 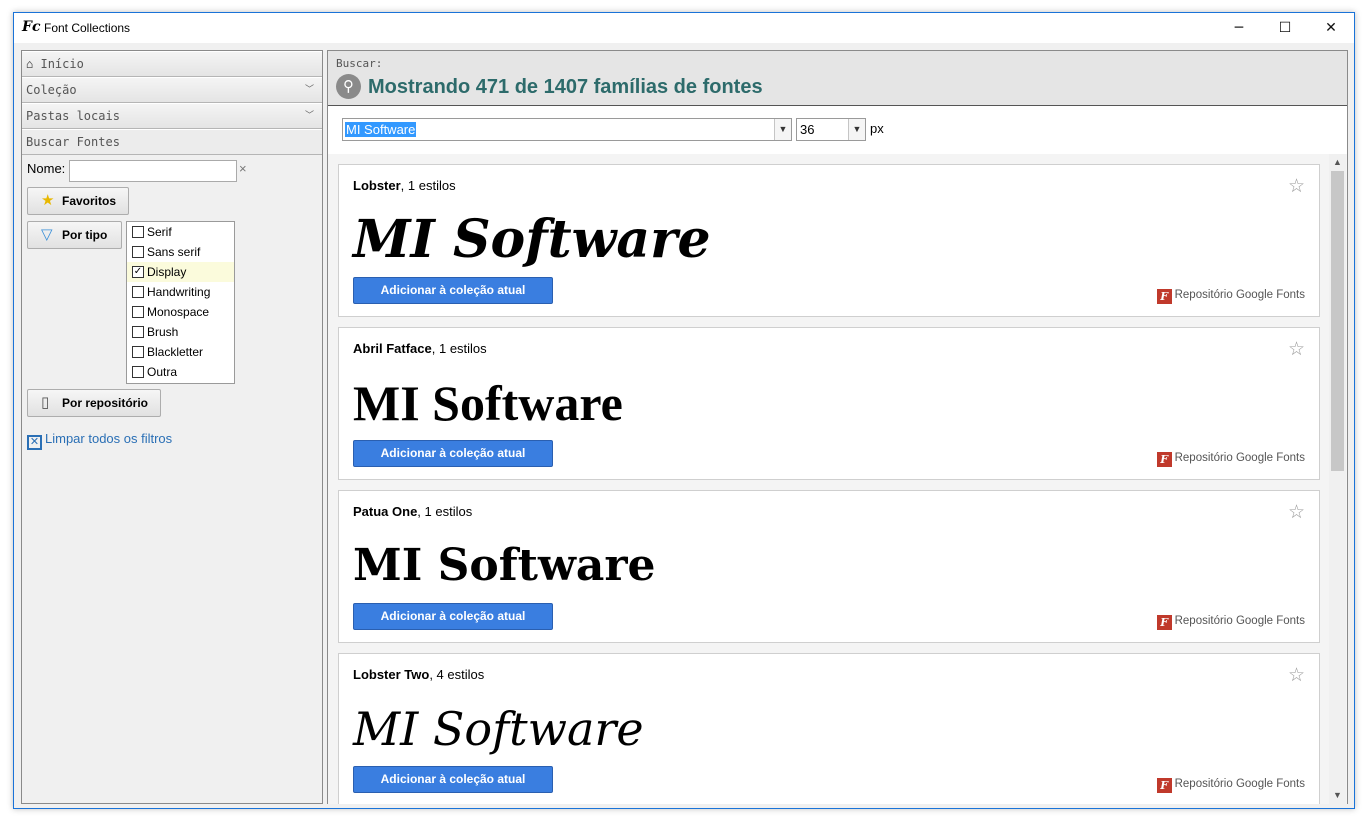 What do you see at coordinates (359, 63) in the screenshot?
I see `search-label: Buscar:` at bounding box center [359, 63].